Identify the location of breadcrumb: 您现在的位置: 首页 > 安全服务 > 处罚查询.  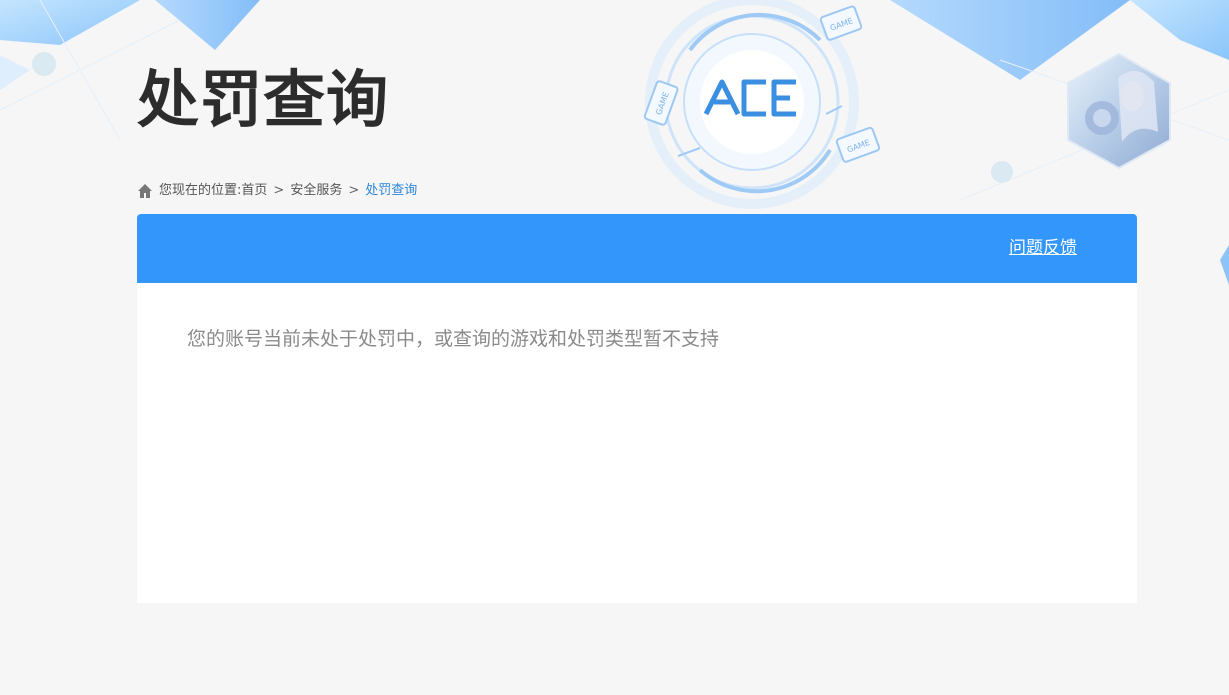
(277, 191).